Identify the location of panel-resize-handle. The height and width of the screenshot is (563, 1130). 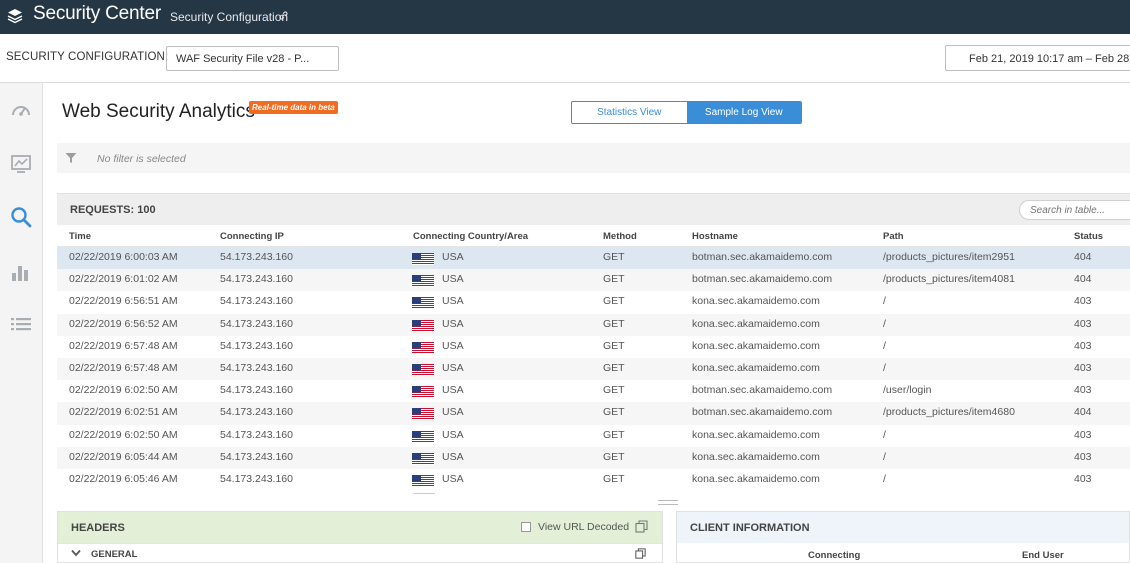
(668, 502).